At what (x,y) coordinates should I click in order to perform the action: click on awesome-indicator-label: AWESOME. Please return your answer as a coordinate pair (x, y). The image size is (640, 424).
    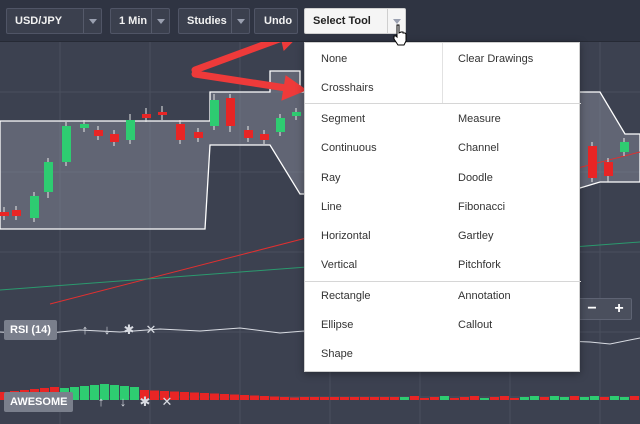
    Looking at the image, I should click on (39, 402).